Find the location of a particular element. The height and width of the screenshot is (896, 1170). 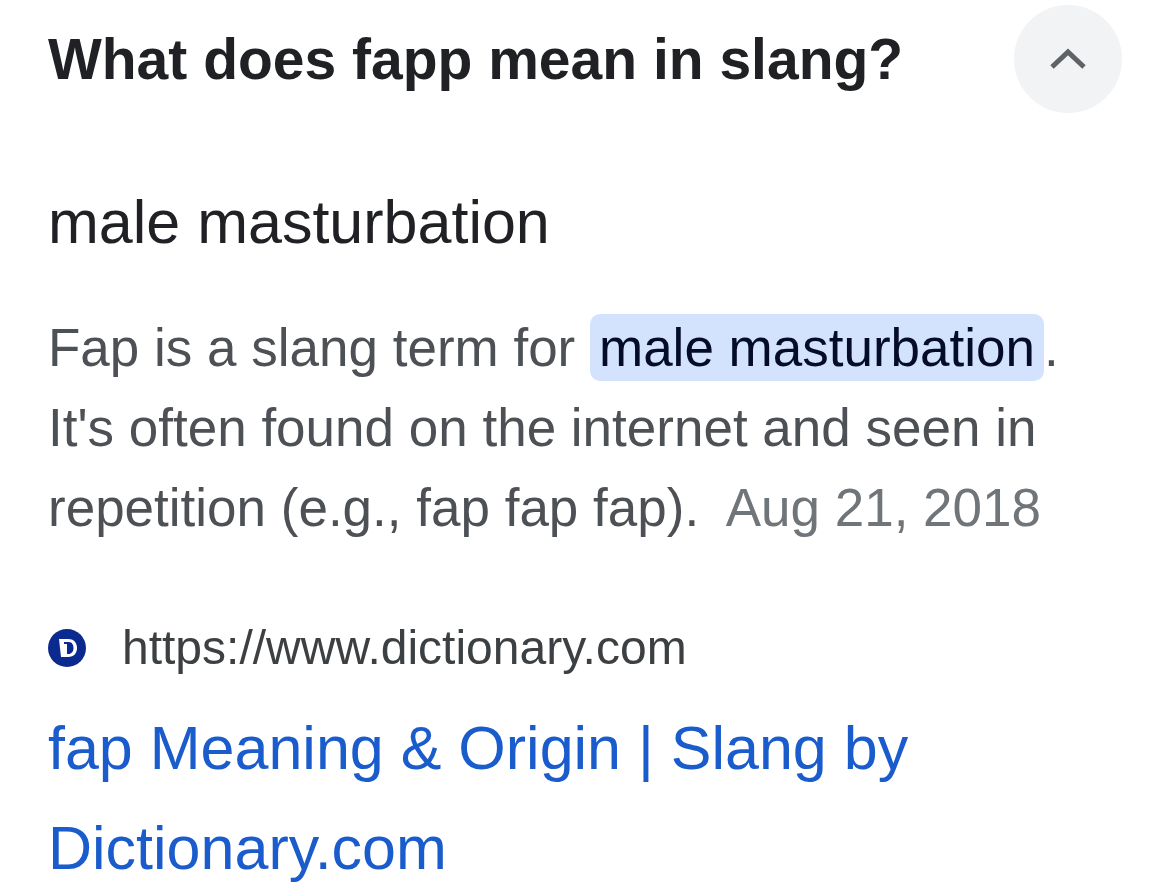

question-title: What does fapp mean in slang? is located at coordinates (476, 59).